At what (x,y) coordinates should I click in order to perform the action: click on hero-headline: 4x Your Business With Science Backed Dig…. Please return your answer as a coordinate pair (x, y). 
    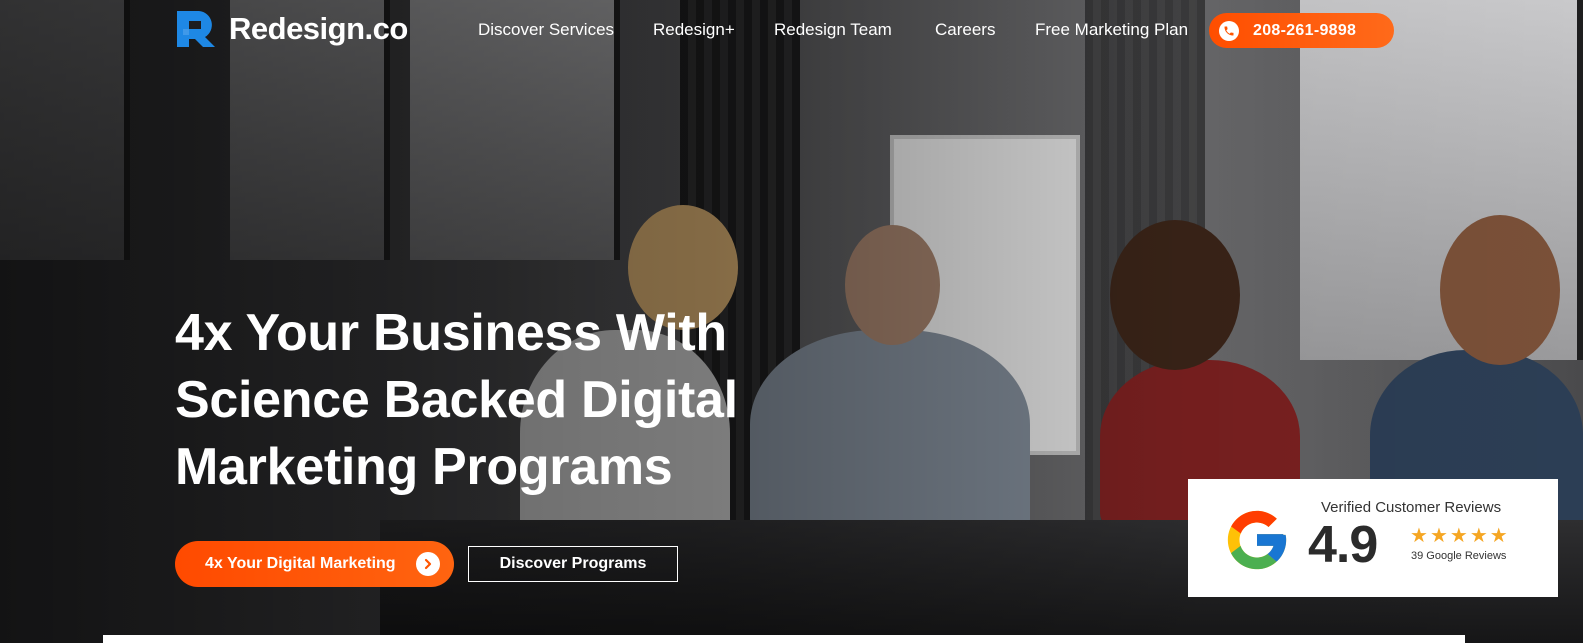
    Looking at the image, I should click on (495, 400).